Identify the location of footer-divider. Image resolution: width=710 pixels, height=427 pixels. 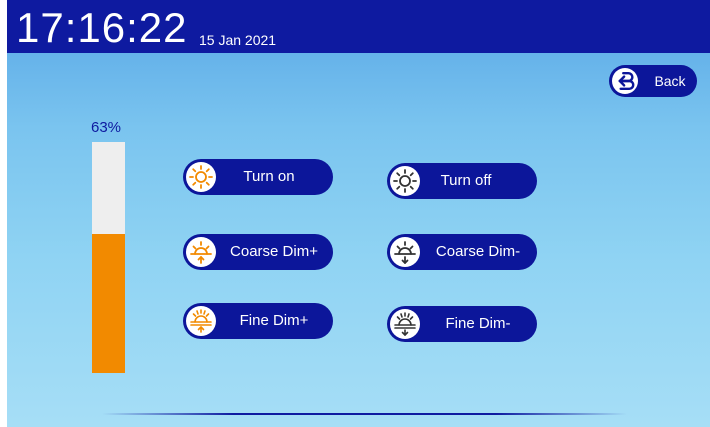
(364, 414).